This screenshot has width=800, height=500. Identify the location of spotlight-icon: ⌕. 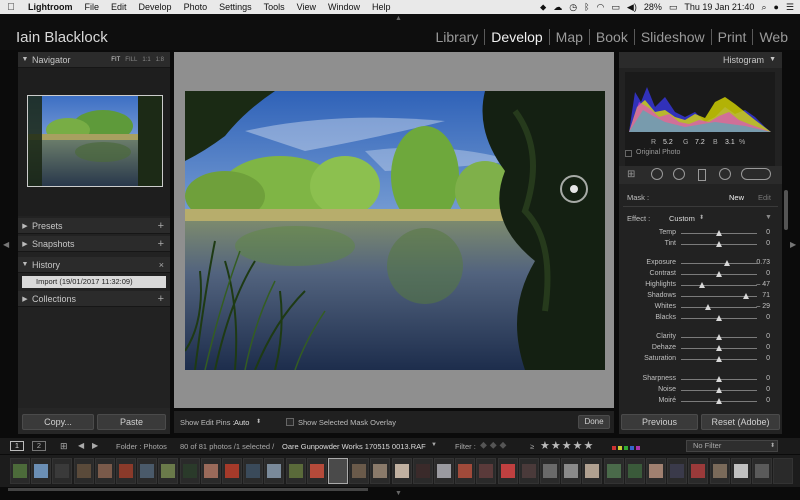
(763, 7).